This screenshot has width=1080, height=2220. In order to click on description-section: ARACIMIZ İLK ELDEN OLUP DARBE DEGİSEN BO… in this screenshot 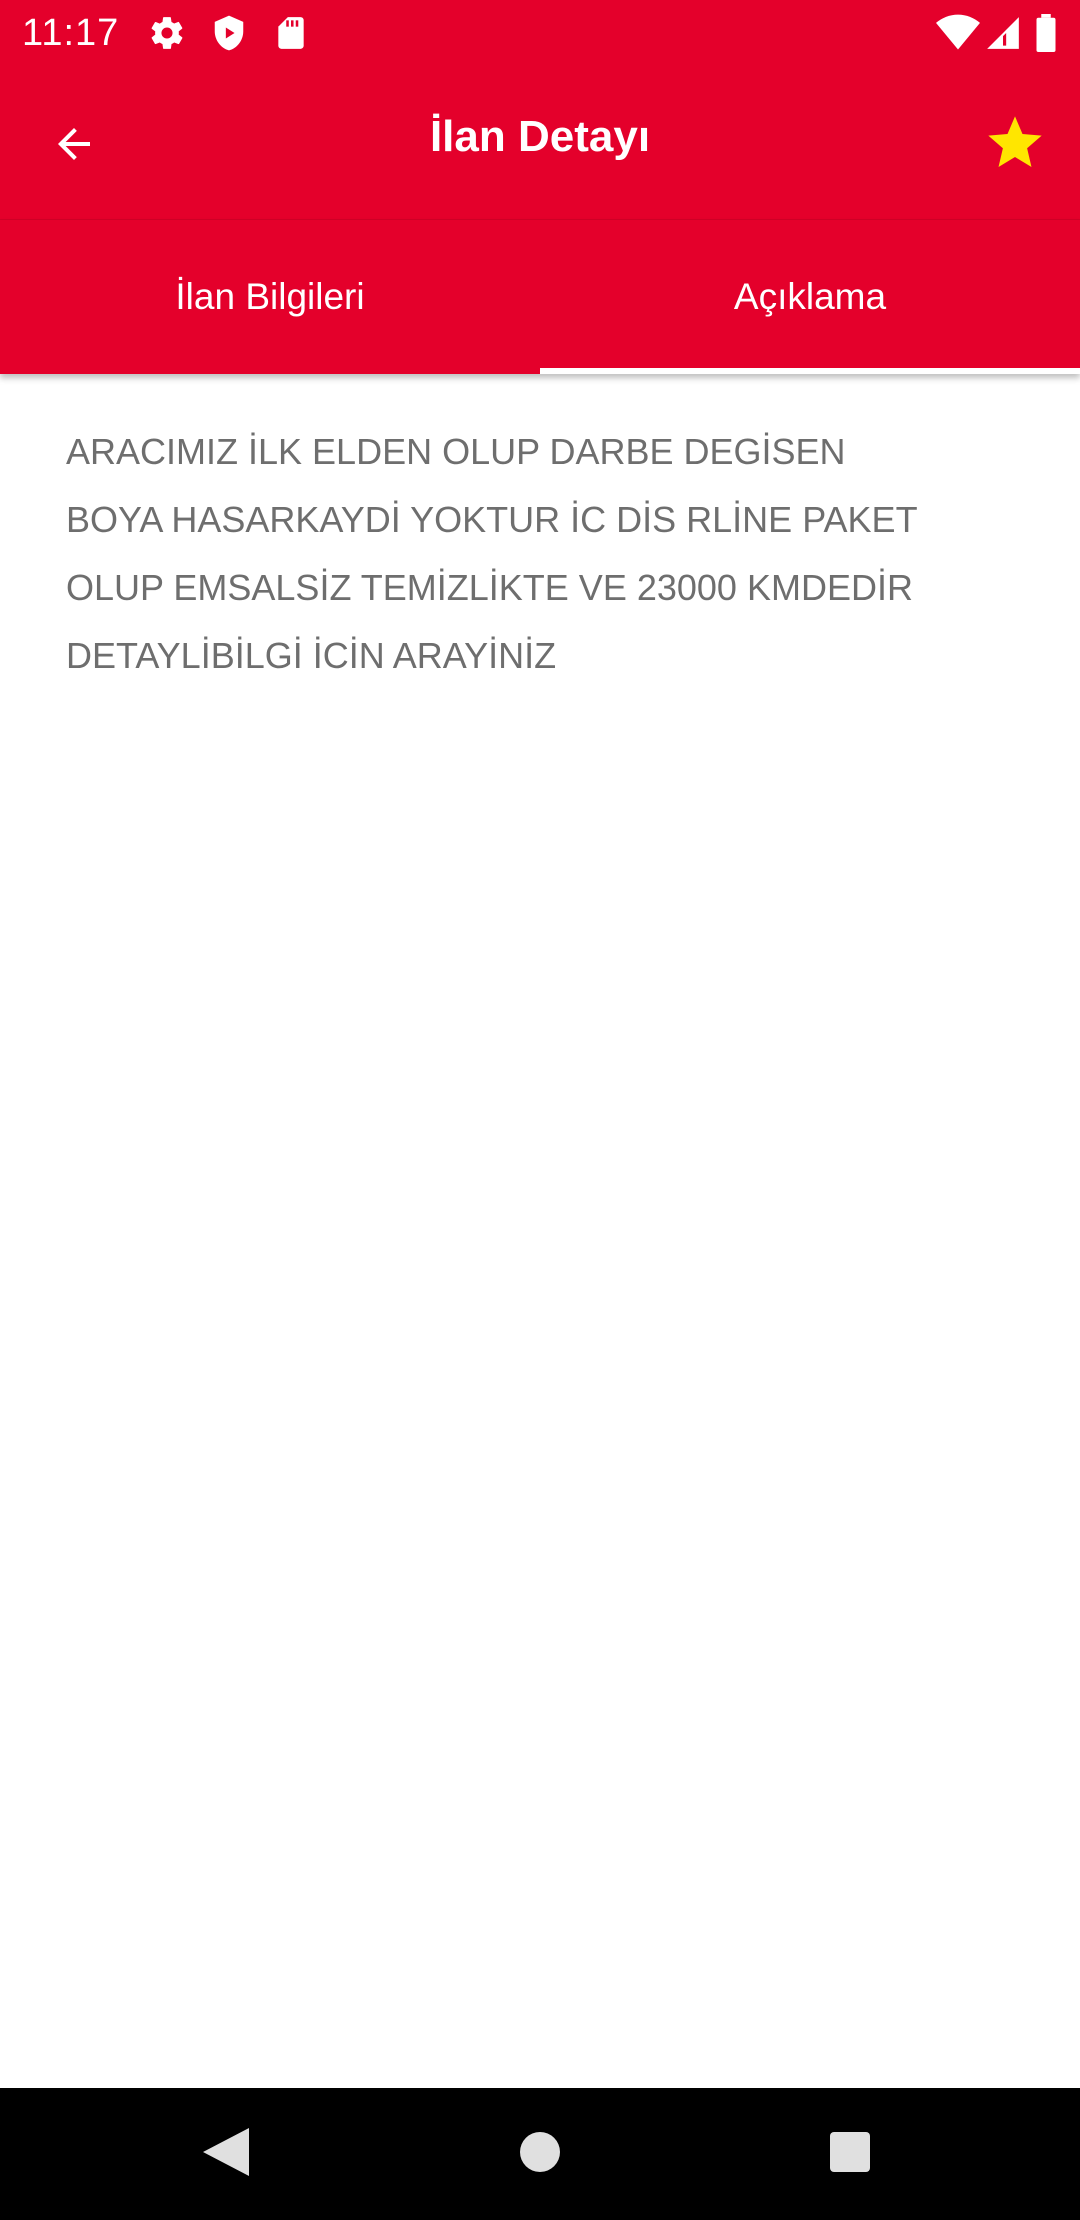, I will do `click(546, 554)`.